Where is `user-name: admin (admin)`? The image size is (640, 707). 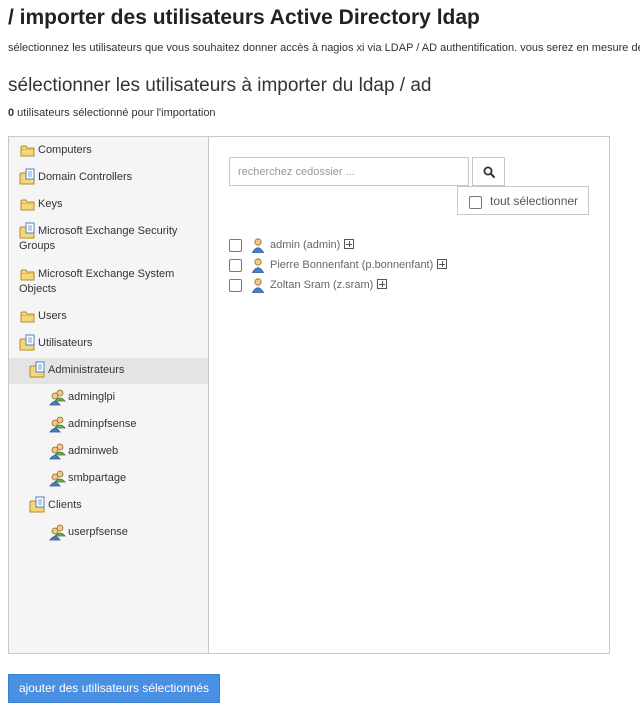
user-name: admin (admin) is located at coordinates (312, 245).